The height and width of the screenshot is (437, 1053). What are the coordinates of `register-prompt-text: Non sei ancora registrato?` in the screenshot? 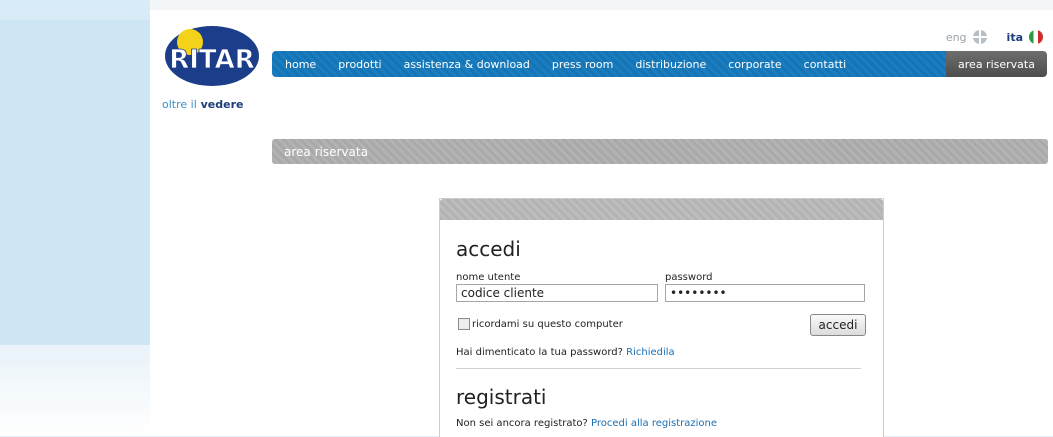 It's located at (522, 423).